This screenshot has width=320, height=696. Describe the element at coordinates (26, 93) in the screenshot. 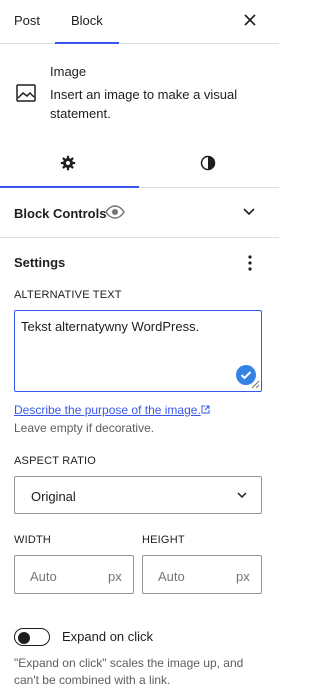

I see `image-icon` at that location.